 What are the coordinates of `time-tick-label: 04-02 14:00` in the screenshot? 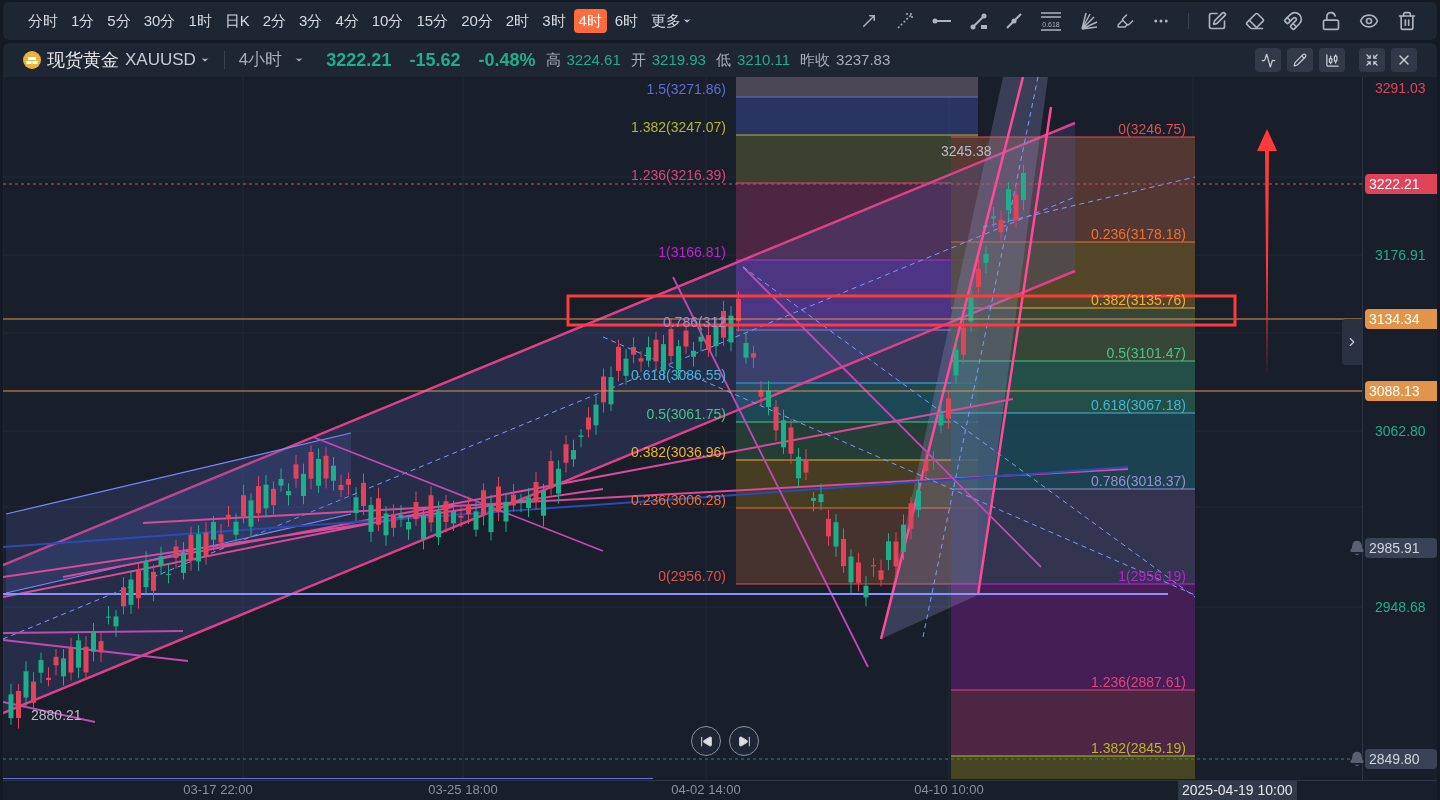 It's located at (706, 790).